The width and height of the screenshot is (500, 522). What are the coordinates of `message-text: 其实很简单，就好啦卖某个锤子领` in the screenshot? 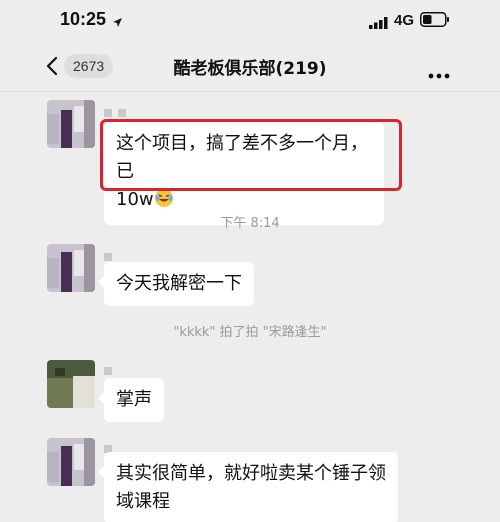 It's located at (251, 473).